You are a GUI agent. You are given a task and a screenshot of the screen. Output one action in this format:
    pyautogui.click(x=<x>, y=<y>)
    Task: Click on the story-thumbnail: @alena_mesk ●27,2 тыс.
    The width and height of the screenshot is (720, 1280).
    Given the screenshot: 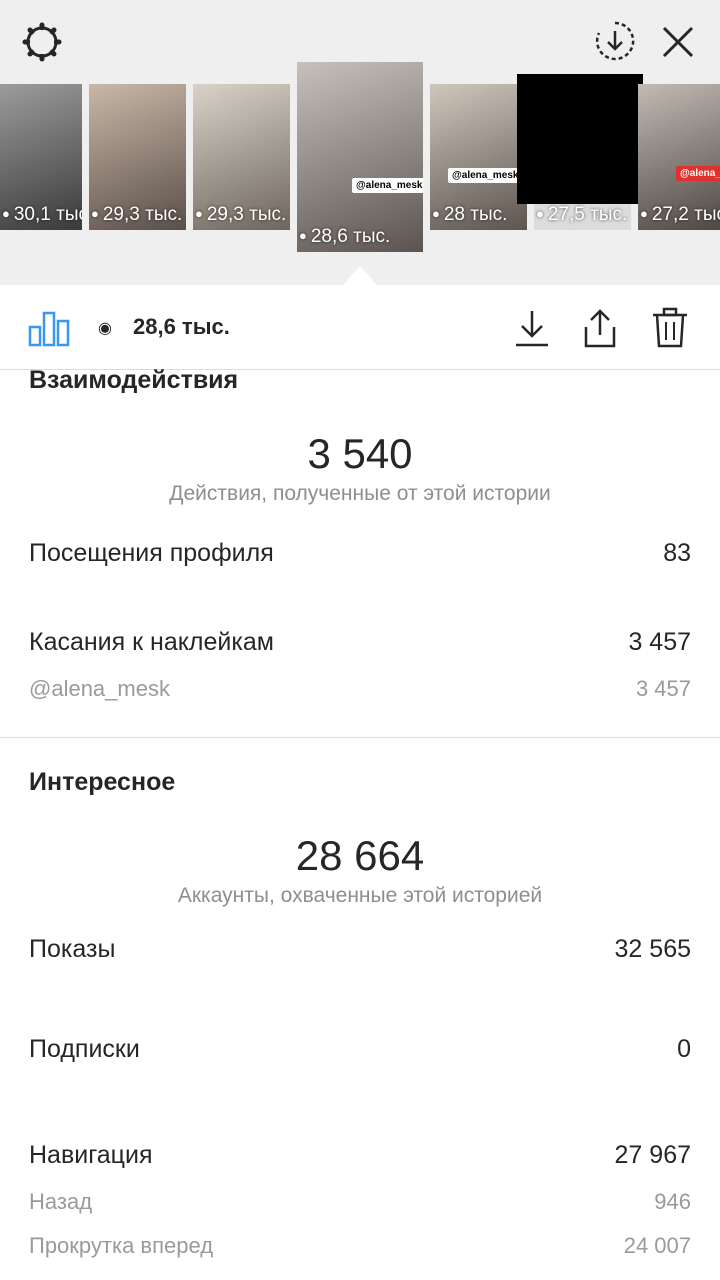 What is the action you would take?
    pyautogui.click(x=679, y=157)
    